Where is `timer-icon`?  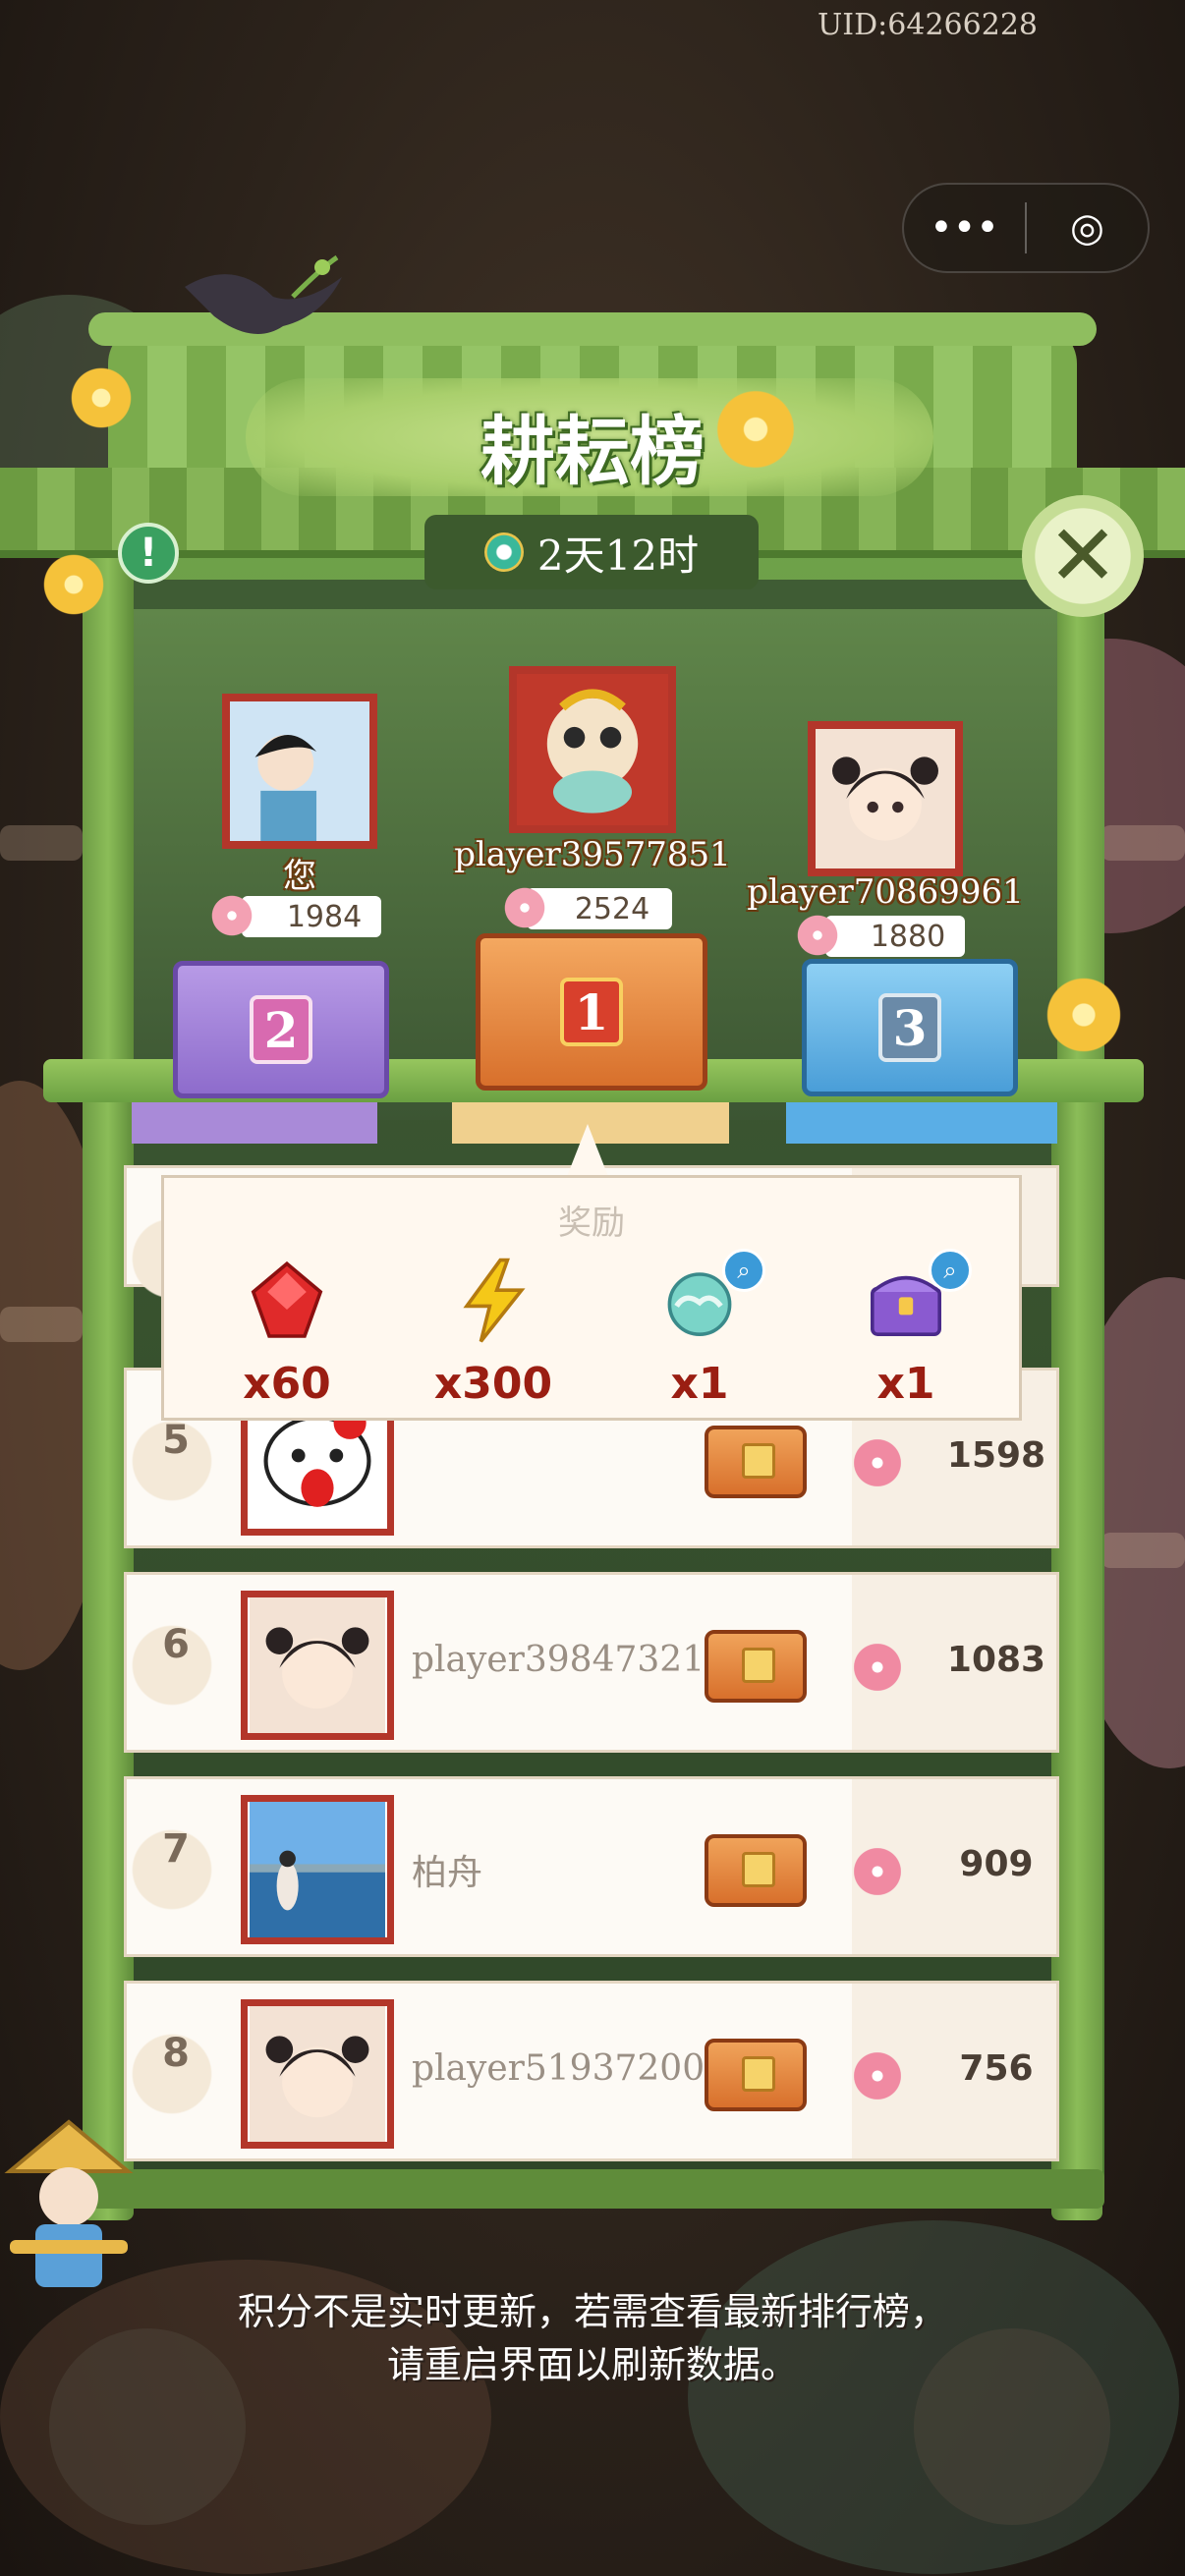
timer-icon is located at coordinates (503, 552).